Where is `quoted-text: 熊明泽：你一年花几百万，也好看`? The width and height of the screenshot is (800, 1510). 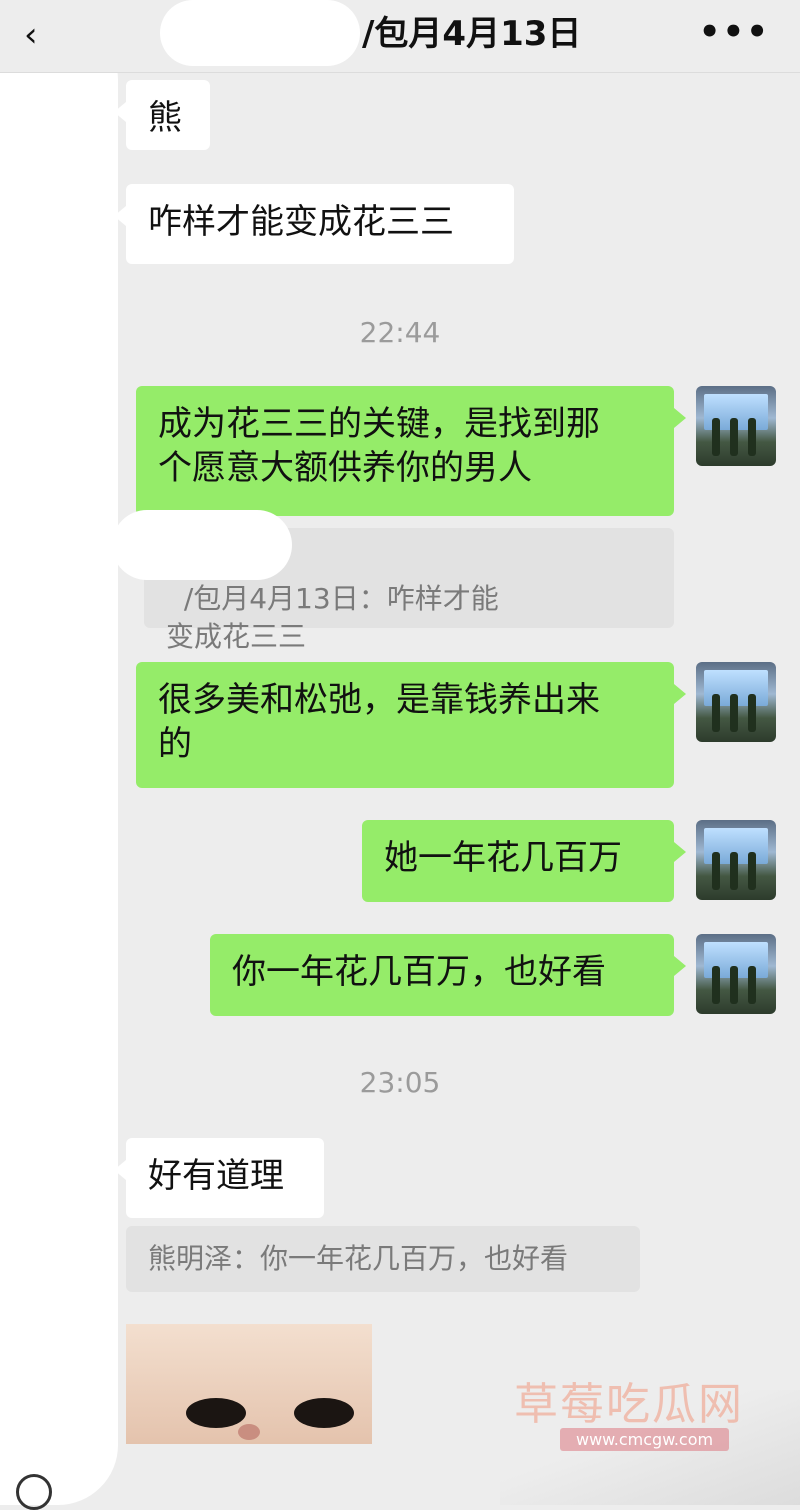
quoted-text: 熊明泽：你一年花几百万，也好看 is located at coordinates (358, 1258).